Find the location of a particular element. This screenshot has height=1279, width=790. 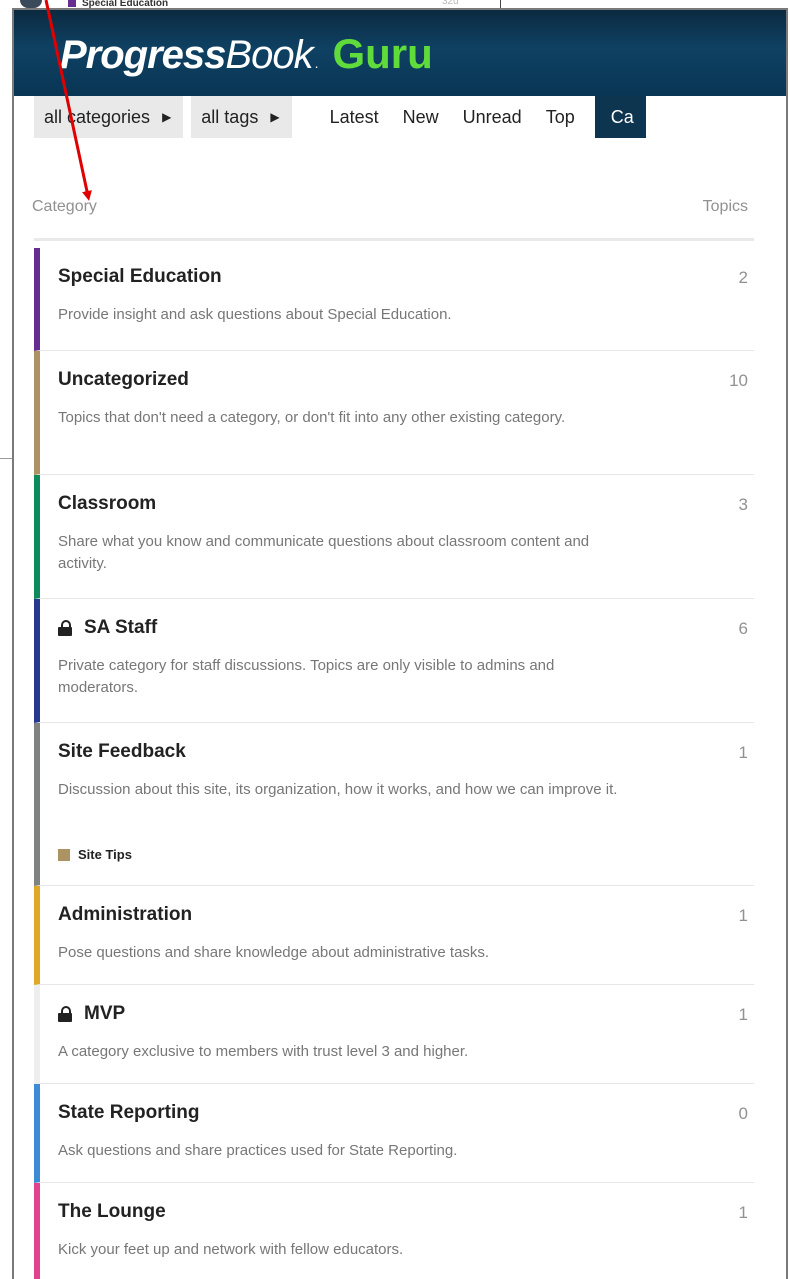

category-name: MVP is located at coordinates (91, 1014).